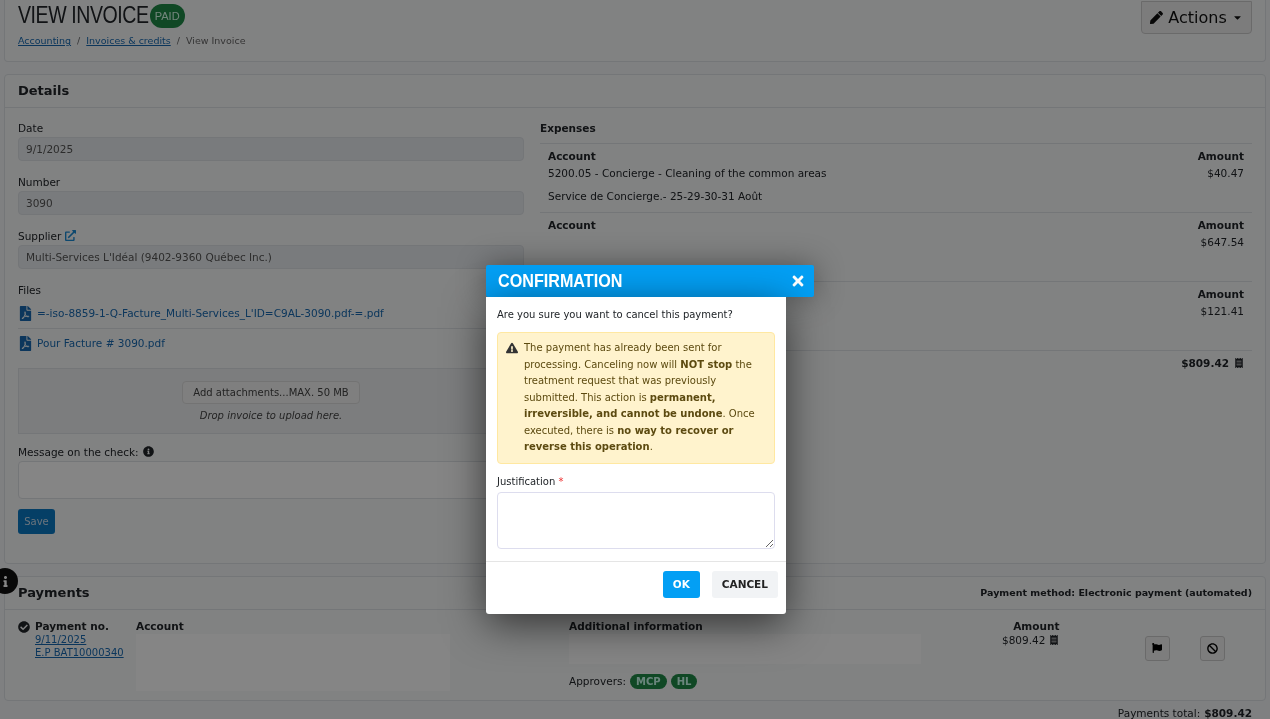 This screenshot has width=1270, height=719. Describe the element at coordinates (39, 181) in the screenshot. I see `field-label: Number` at that location.